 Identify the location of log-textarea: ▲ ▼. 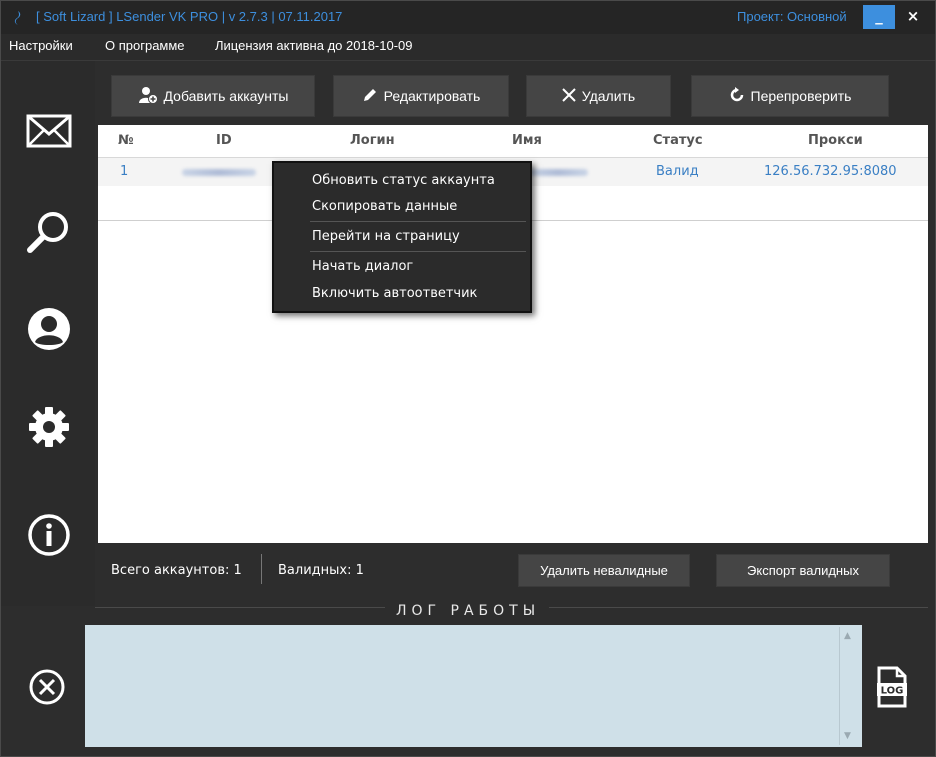
(473, 686).